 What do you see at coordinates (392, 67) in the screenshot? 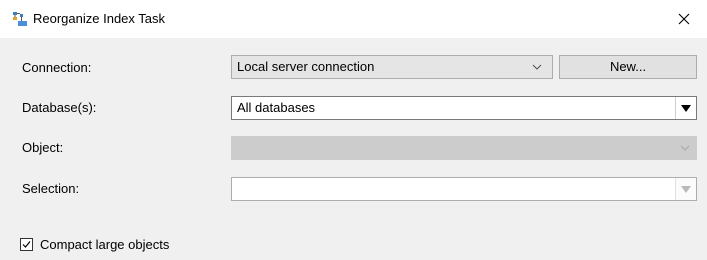
I see `connection-dropdown: Local server connection` at bounding box center [392, 67].